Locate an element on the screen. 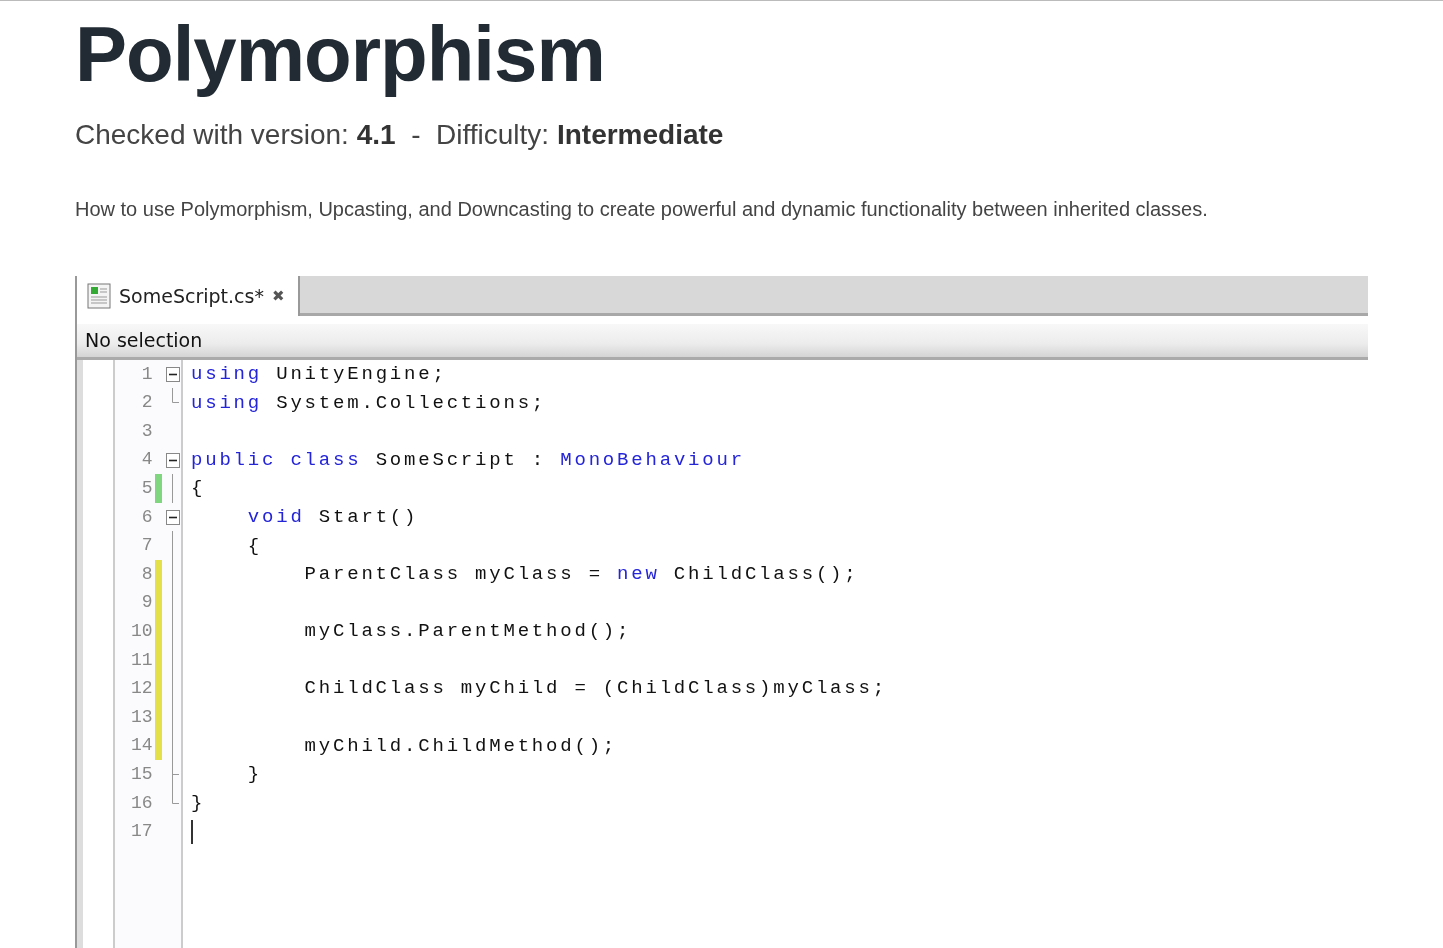 The image size is (1443, 948). line-number: 15 is located at coordinates (141, 774).